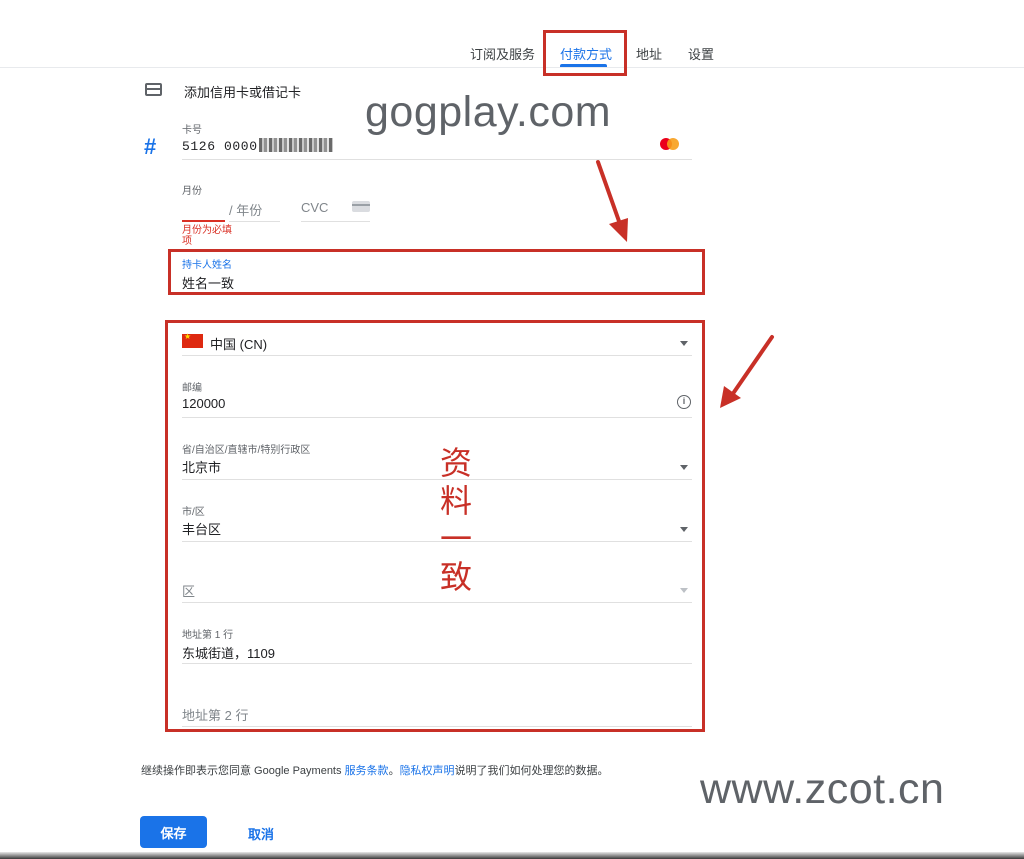 Image resolution: width=1024 pixels, height=859 pixels. I want to click on terms-of-service-link: 服务条款, so click(367, 771).